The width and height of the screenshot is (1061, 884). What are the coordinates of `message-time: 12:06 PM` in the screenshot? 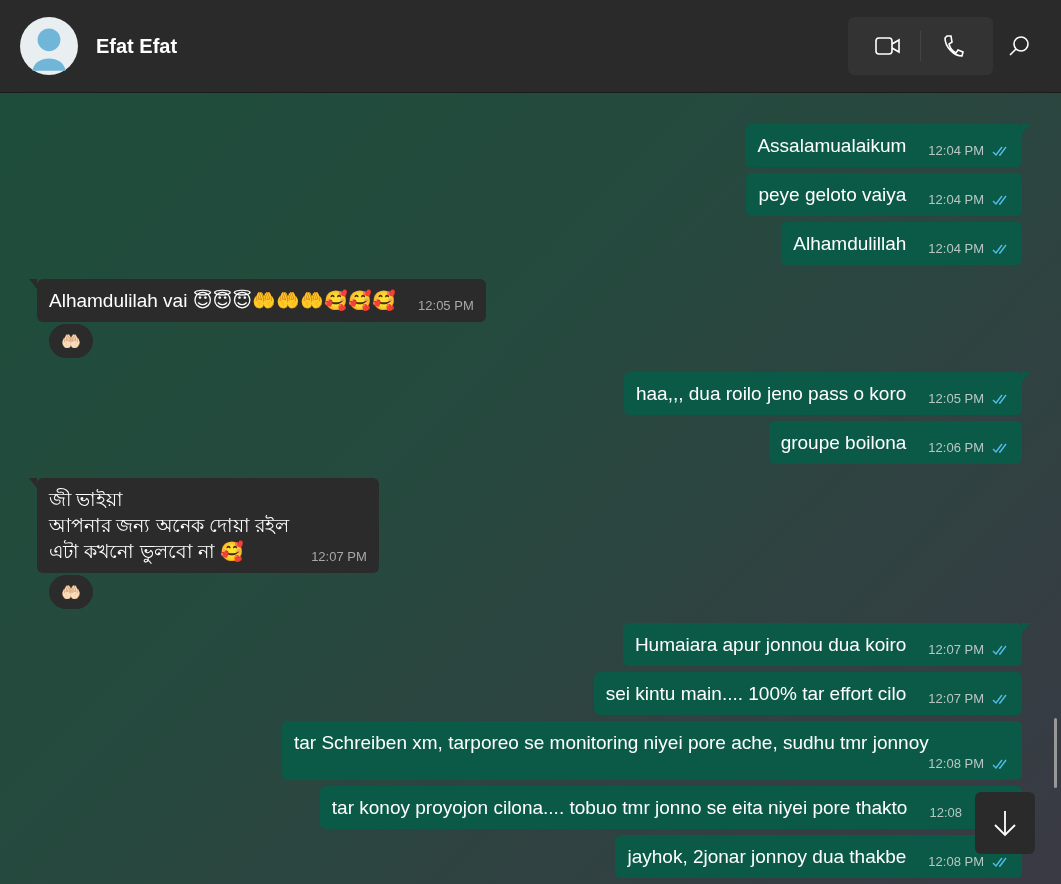 It's located at (956, 447).